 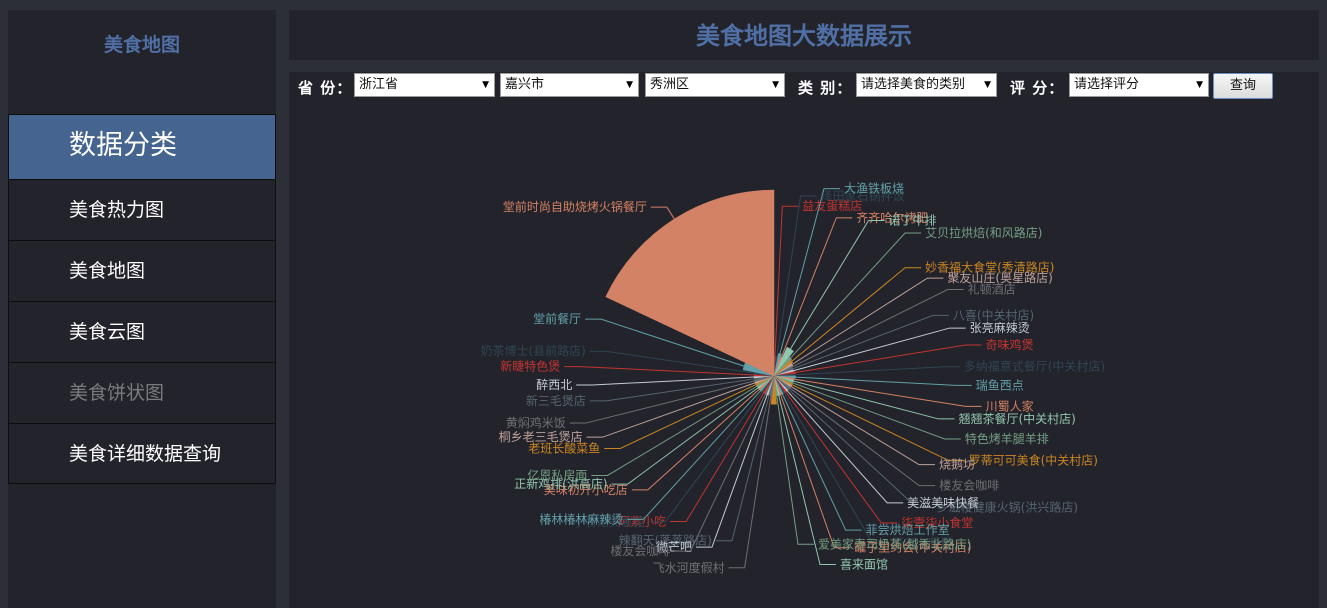 I want to click on slice-label: 新睫特色煲, so click(x=530, y=366).